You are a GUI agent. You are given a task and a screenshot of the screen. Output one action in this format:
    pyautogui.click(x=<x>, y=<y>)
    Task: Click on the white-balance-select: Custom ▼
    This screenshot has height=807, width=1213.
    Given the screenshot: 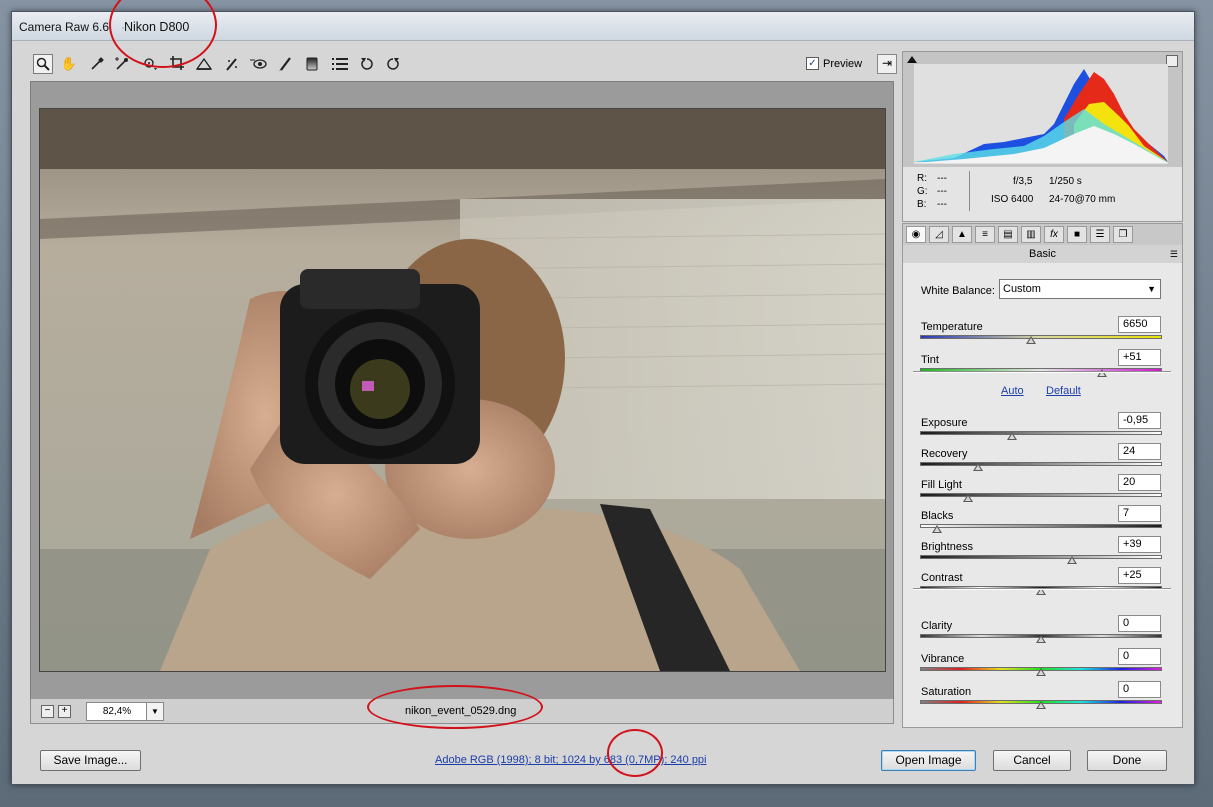 What is the action you would take?
    pyautogui.click(x=1080, y=289)
    